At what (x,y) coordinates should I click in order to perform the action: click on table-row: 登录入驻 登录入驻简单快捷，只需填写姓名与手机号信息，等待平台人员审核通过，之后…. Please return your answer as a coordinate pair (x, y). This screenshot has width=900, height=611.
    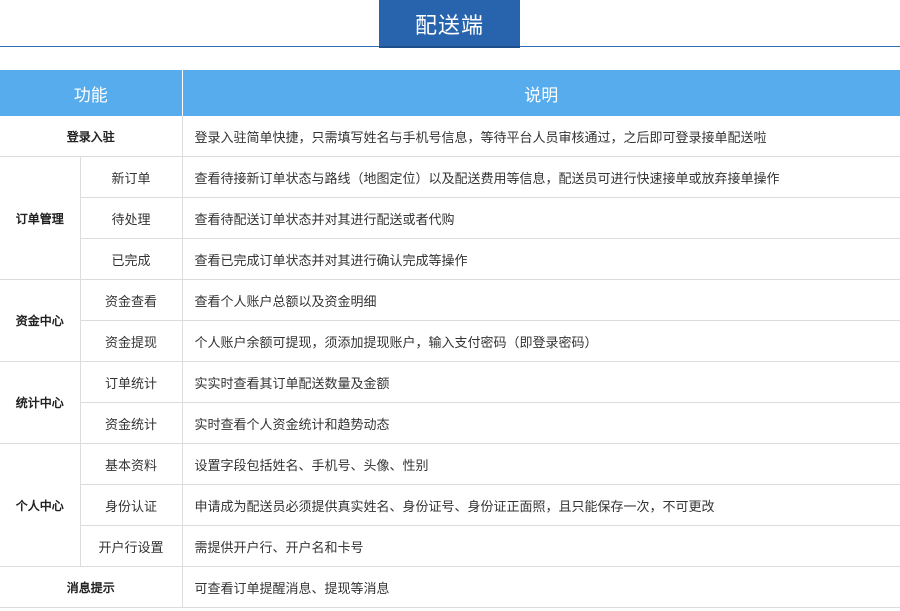
    Looking at the image, I should click on (450, 136).